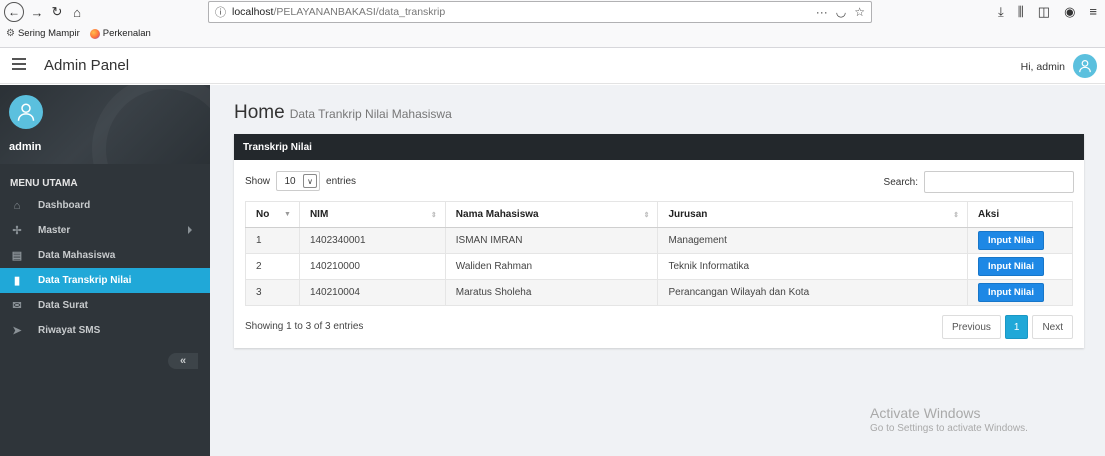  Describe the element at coordinates (105, 305) in the screenshot. I see `sidebar-item-data-surat: ✉ Data Surat` at that location.